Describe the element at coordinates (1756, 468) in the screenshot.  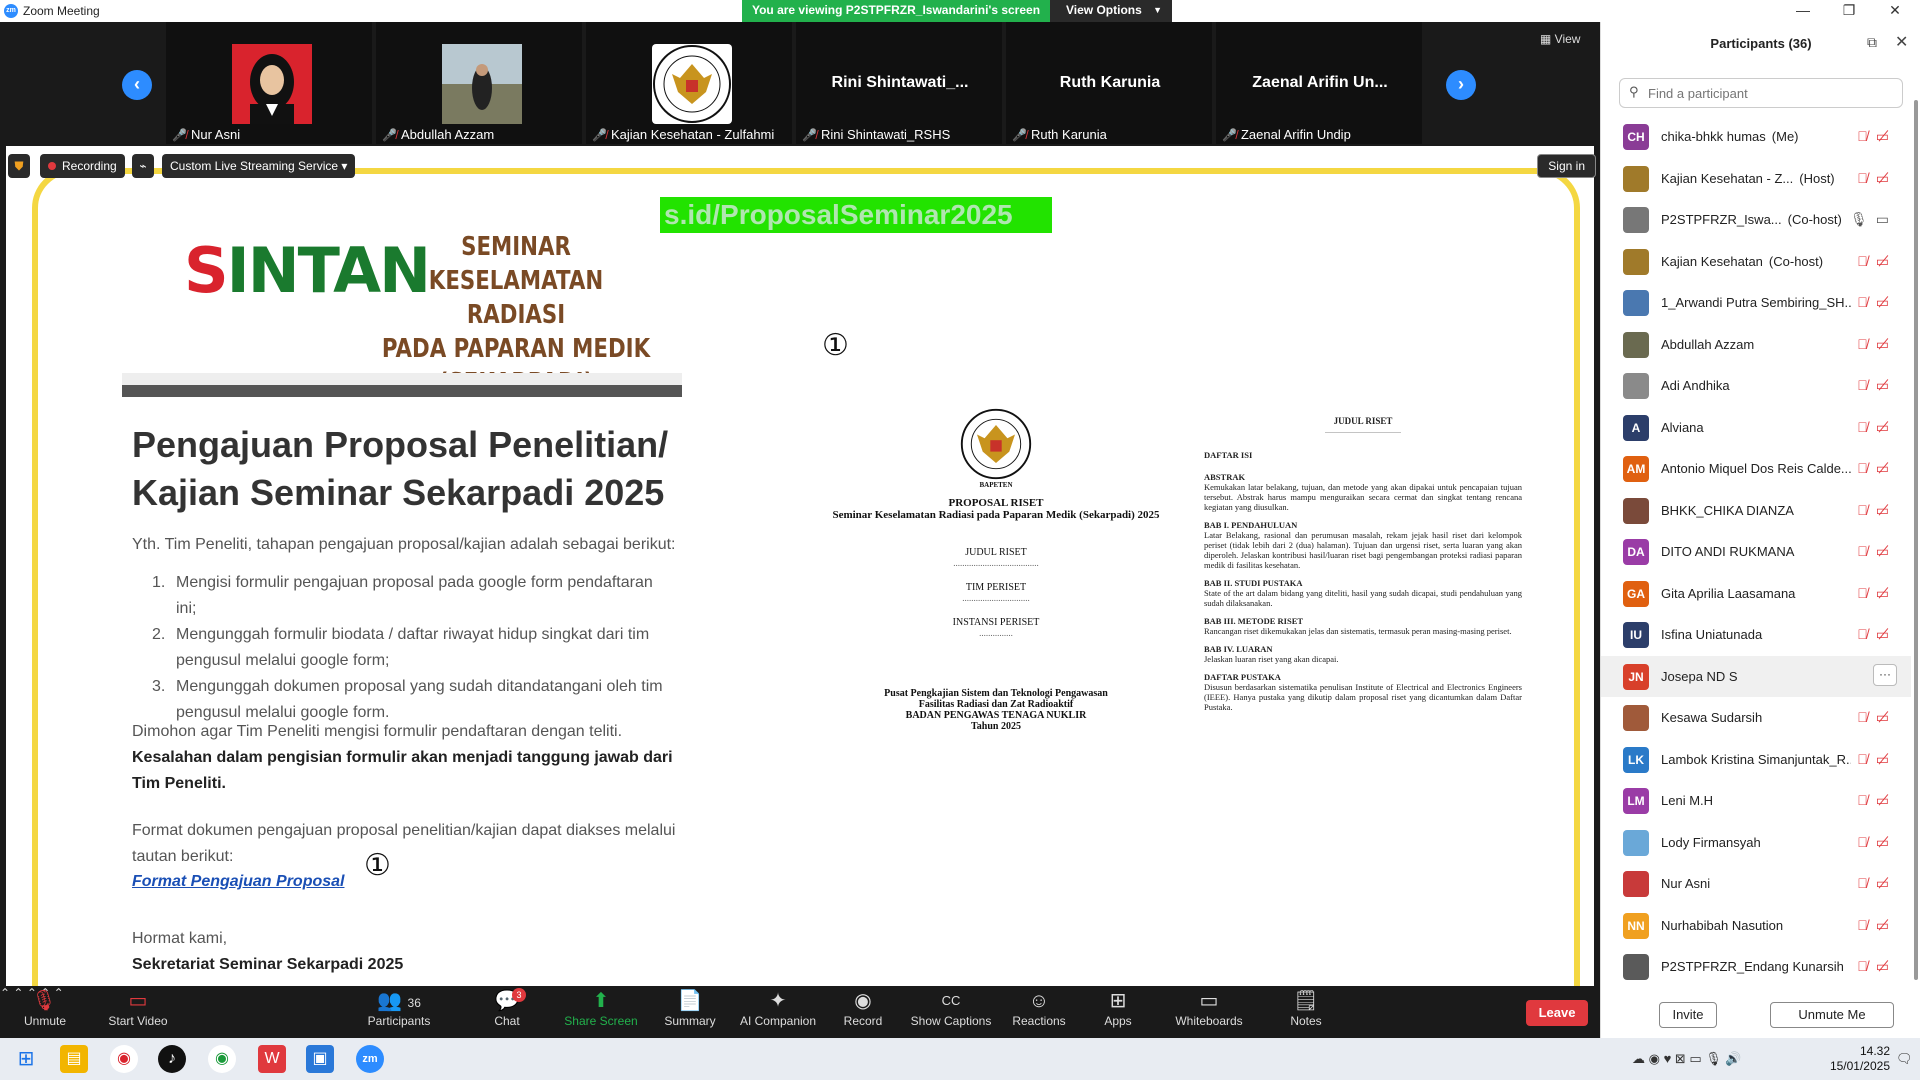
I see `participant-row: AM Antonio Miquel Dos Reis Calde... 🎙̸▭̸` at that location.